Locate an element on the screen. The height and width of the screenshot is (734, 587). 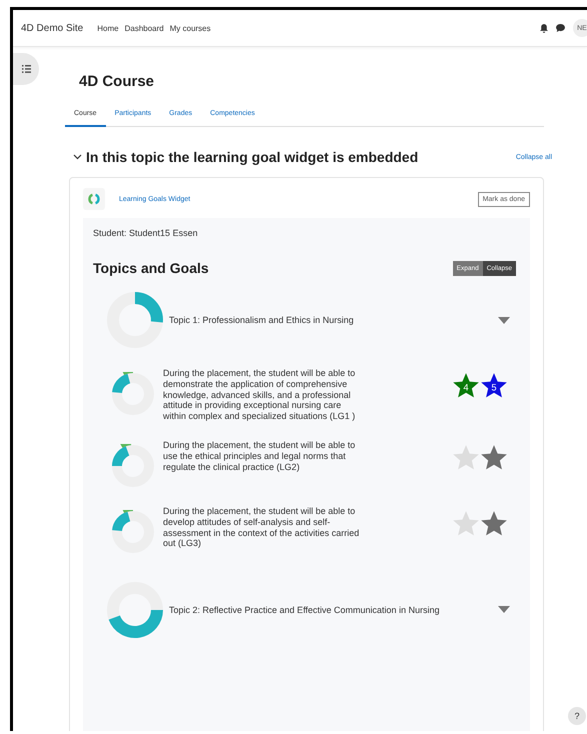
star-level: 5 is located at coordinates (494, 387).